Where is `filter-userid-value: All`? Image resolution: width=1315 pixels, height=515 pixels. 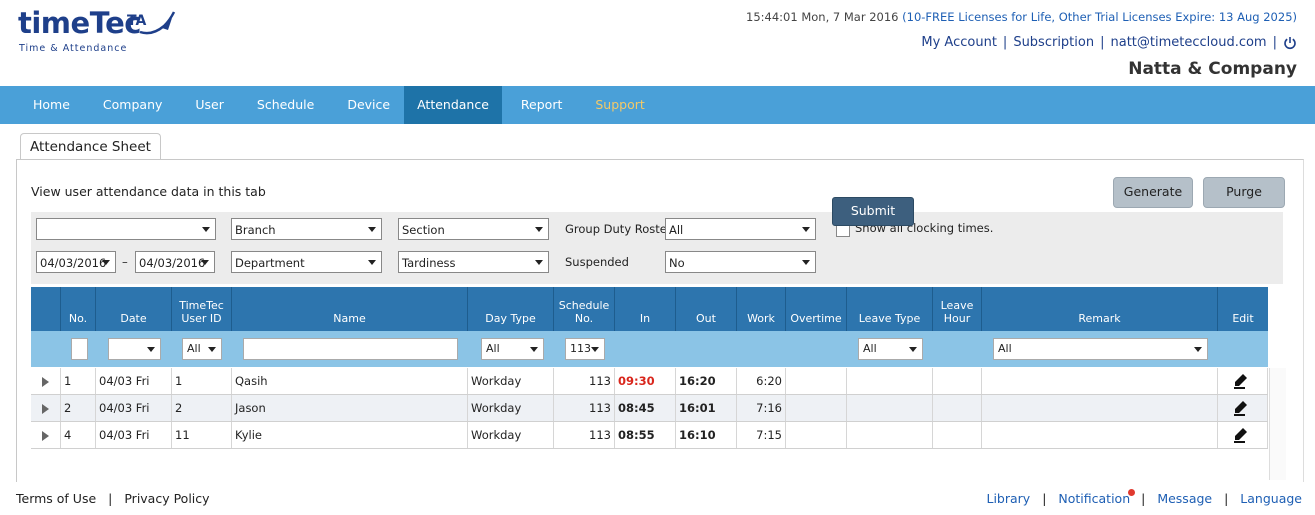
filter-userid-value: All is located at coordinates (194, 348).